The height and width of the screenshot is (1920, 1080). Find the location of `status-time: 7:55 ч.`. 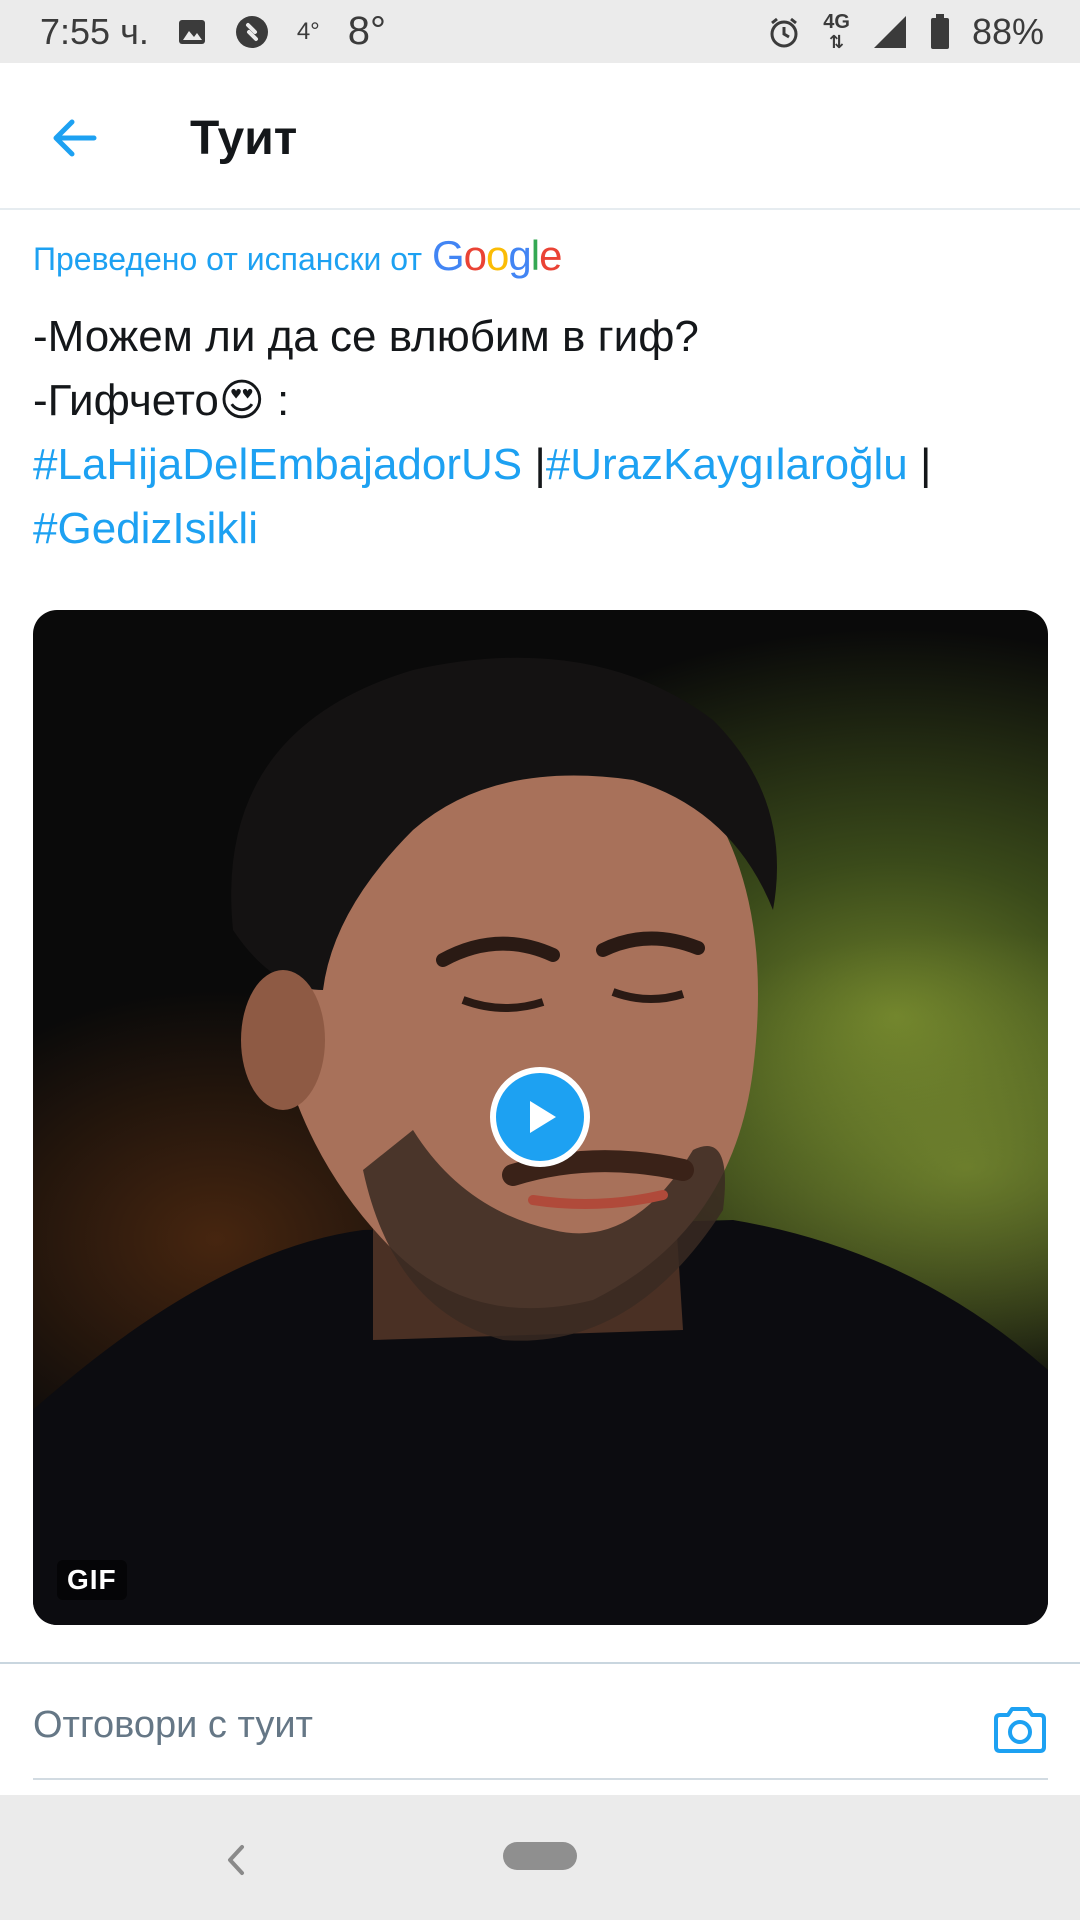

status-time: 7:55 ч. is located at coordinates (94, 31).